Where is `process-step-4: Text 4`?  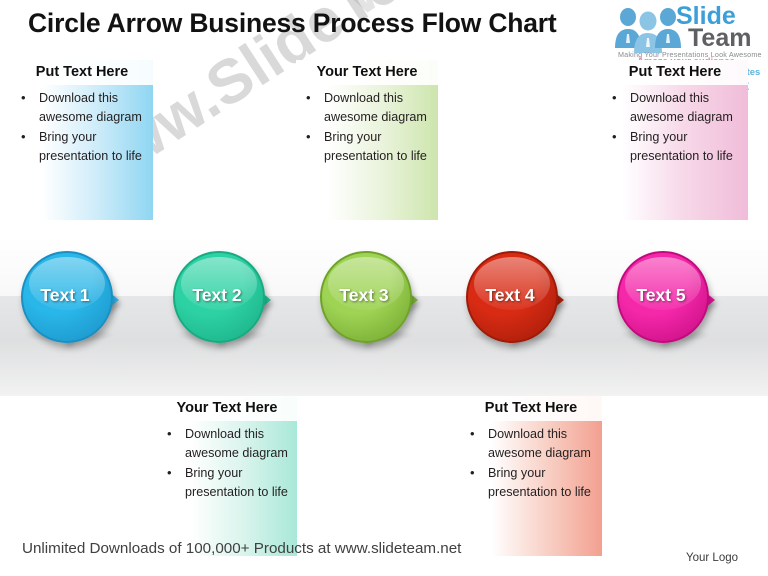
process-step-4: Text 4 is located at coordinates (526, 301).